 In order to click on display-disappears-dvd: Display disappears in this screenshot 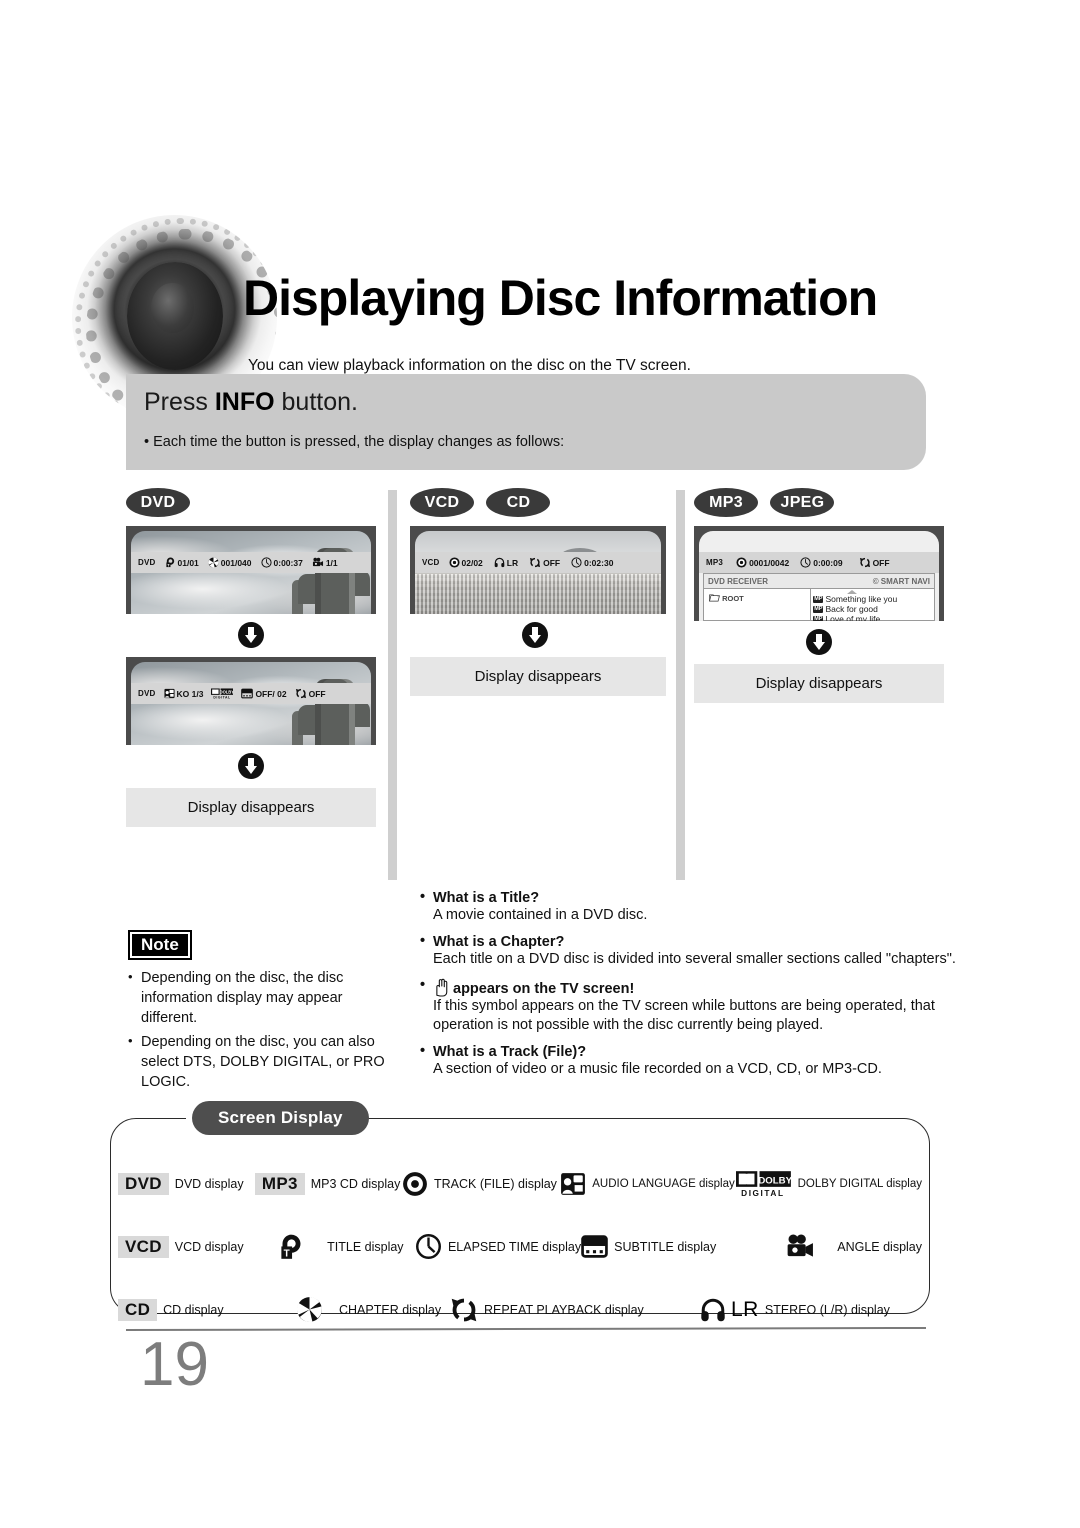, I will do `click(251, 807)`.